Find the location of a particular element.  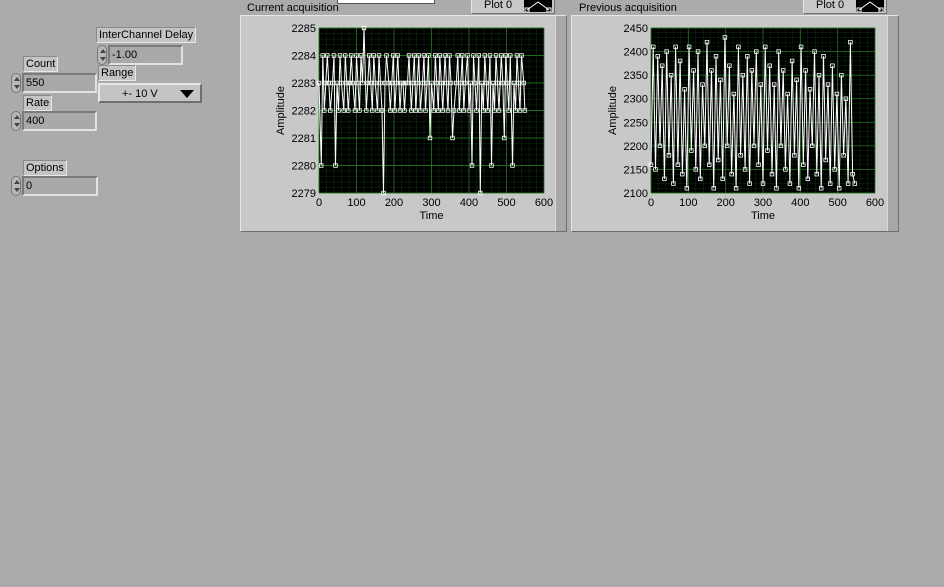

options-input: 0 is located at coordinates (60, 186).